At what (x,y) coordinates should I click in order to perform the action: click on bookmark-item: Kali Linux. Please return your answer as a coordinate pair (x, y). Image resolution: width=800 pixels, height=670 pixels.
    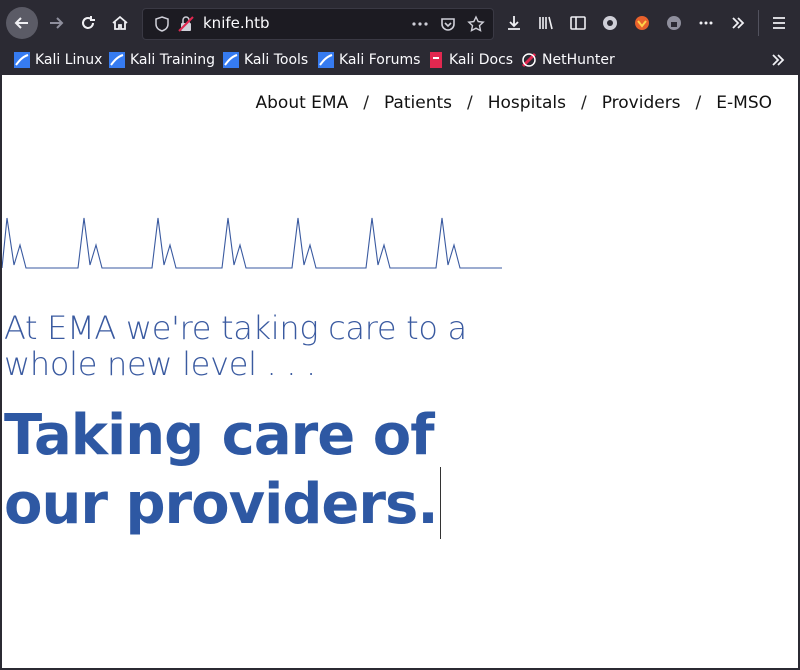
    Looking at the image, I should click on (58, 60).